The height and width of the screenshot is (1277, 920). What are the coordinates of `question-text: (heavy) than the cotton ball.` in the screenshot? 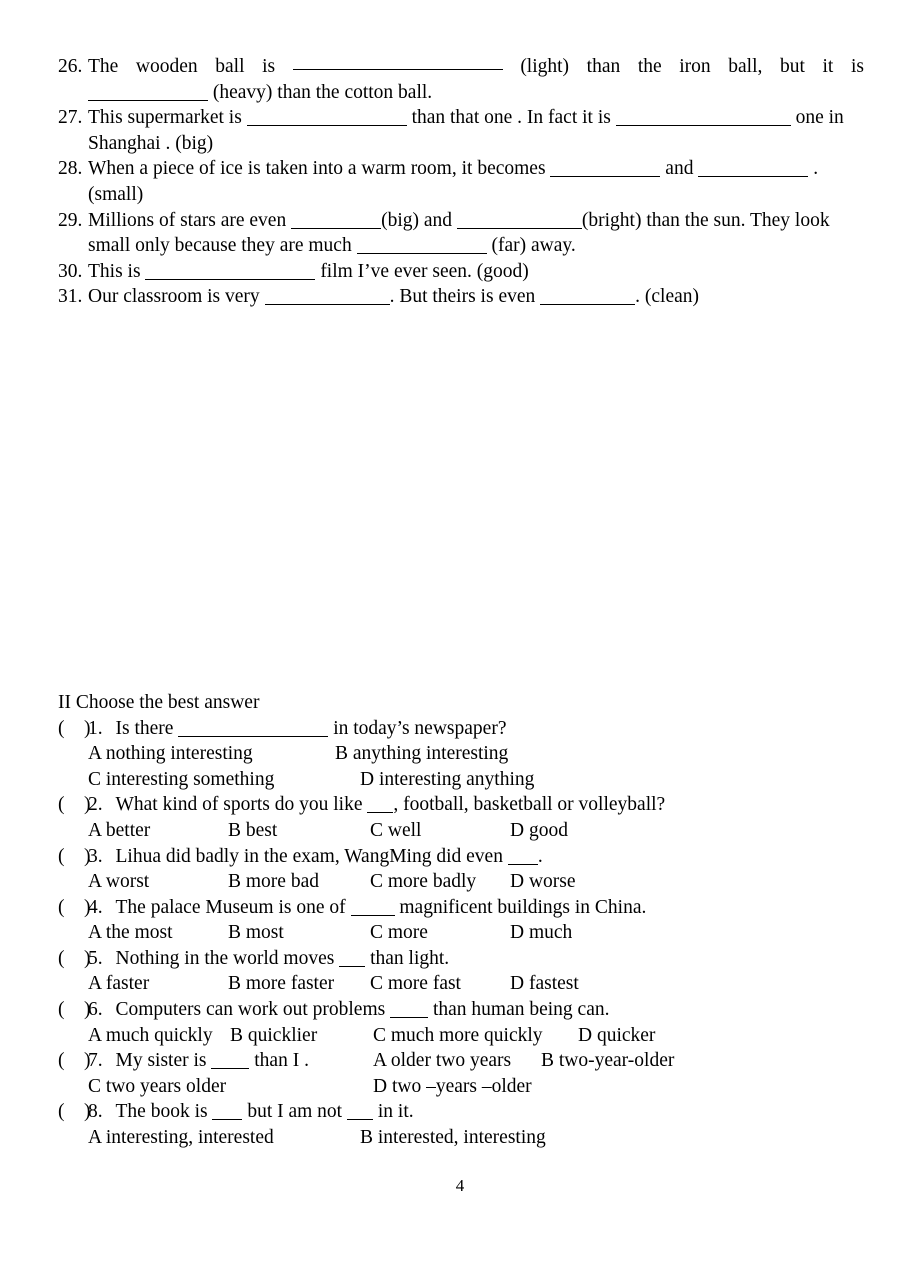 It's located at (322, 92).